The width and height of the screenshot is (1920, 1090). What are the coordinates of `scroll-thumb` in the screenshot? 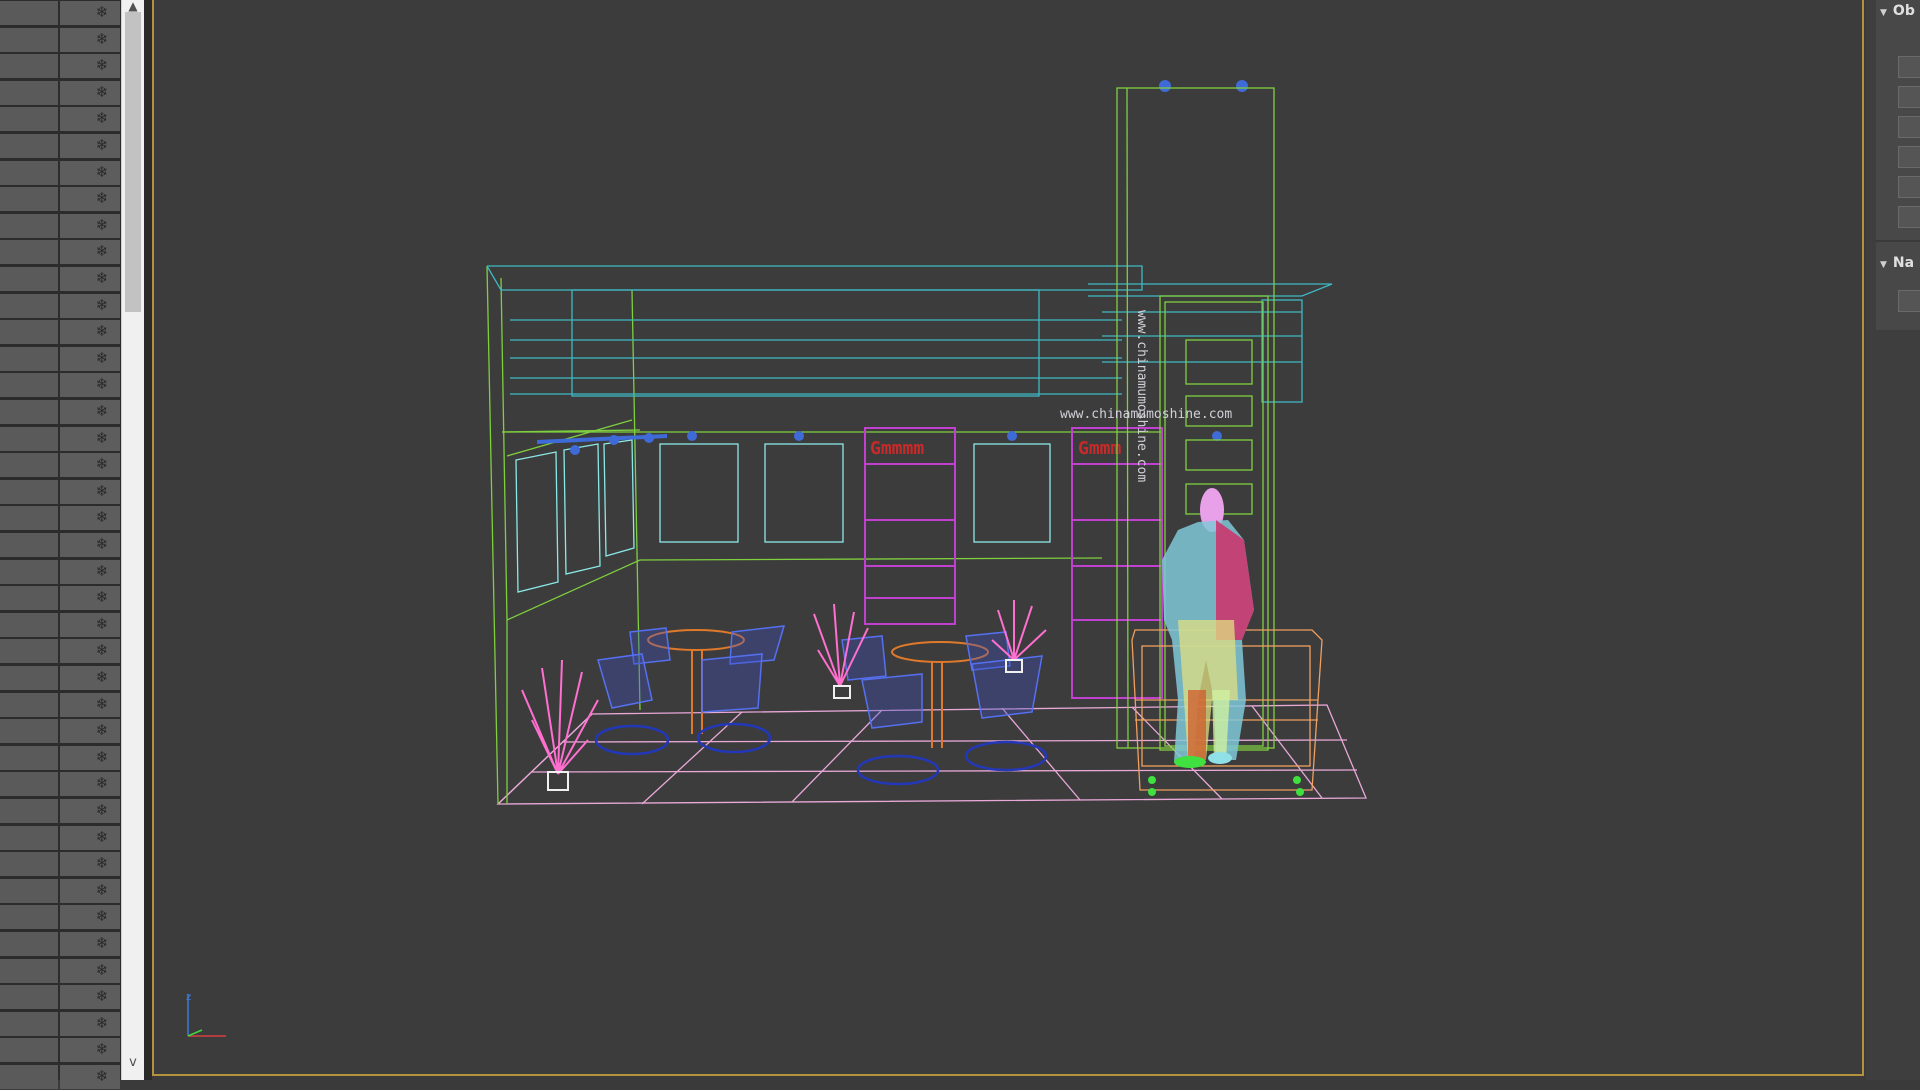 It's located at (133, 162).